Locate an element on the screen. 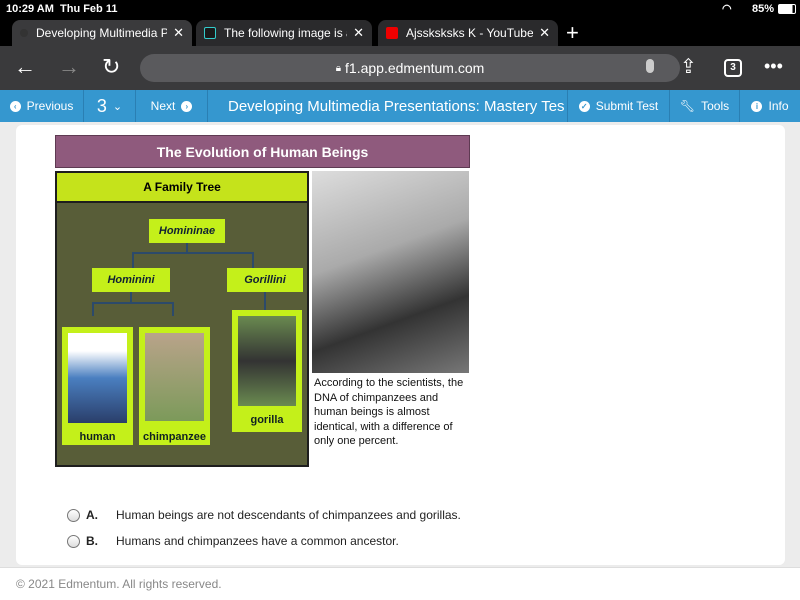  leaf-chimpanzee: chimpanzee is located at coordinates (174, 386).